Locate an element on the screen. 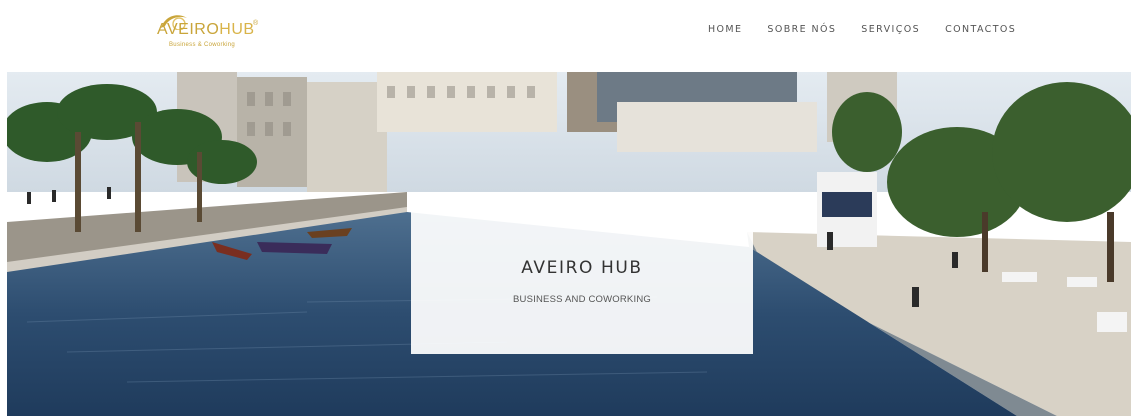  aveiro-hub-logo: AVEIROHUB ® Business & Coworking is located at coordinates (212, 32).